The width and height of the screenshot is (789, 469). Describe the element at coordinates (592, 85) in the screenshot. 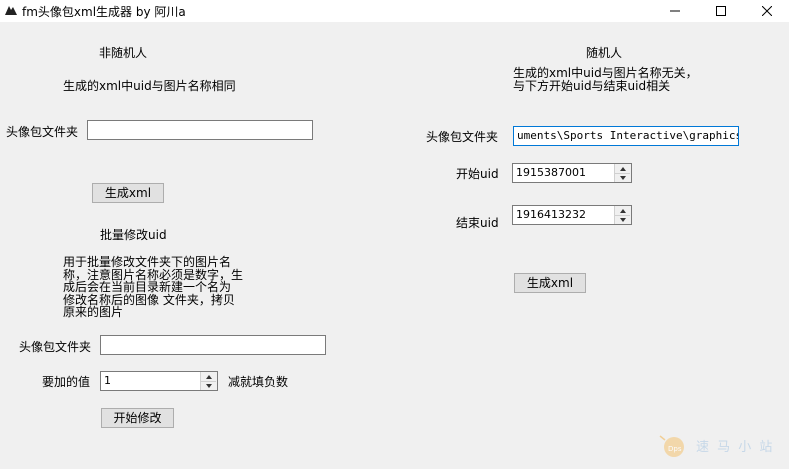

I see `random-desc-line: 与下方开始uid与结束uid相关` at that location.